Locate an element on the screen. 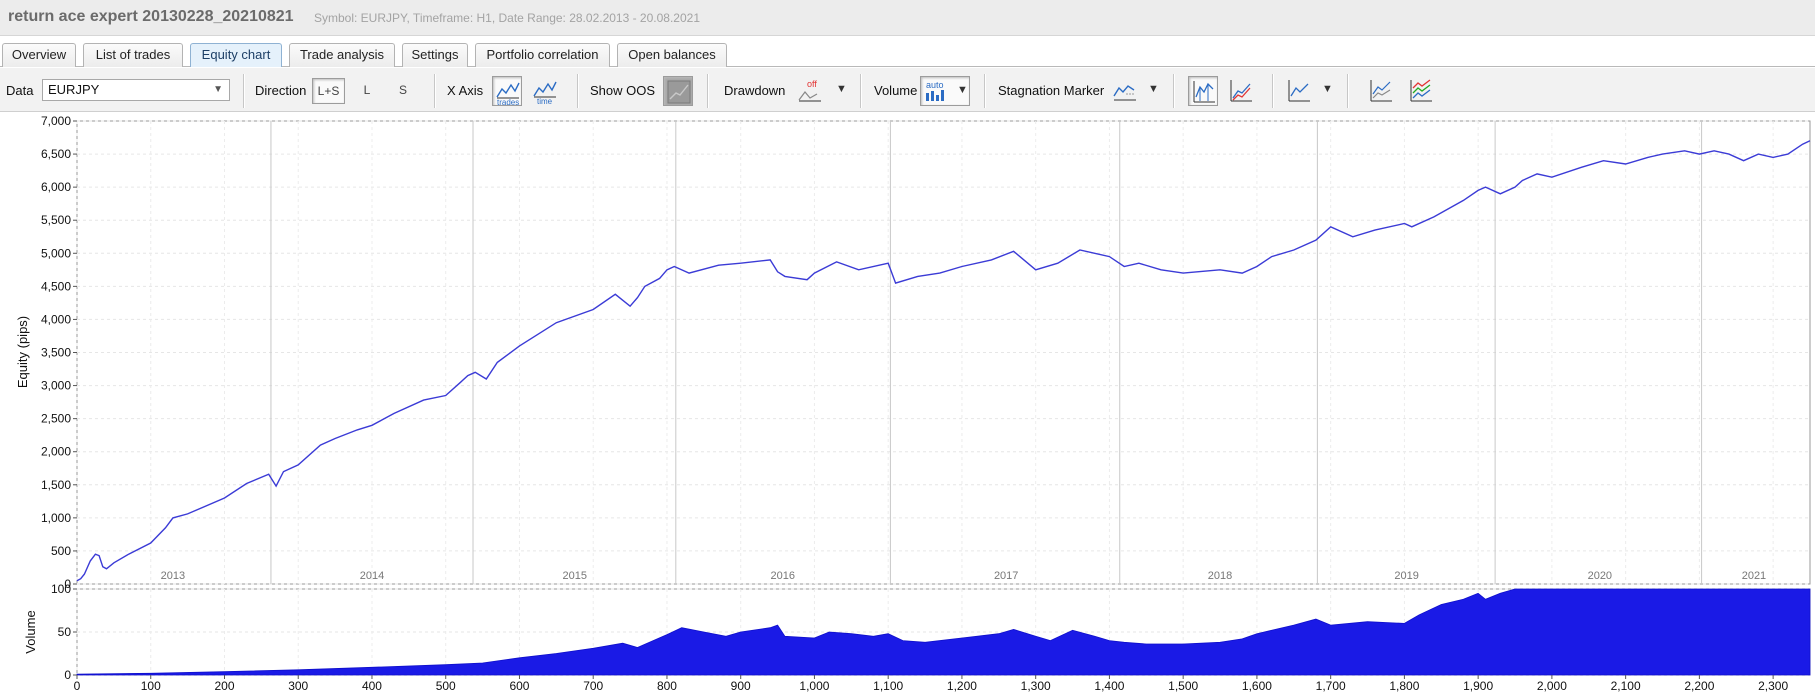  drawdown-button: off is located at coordinates (810, 91).